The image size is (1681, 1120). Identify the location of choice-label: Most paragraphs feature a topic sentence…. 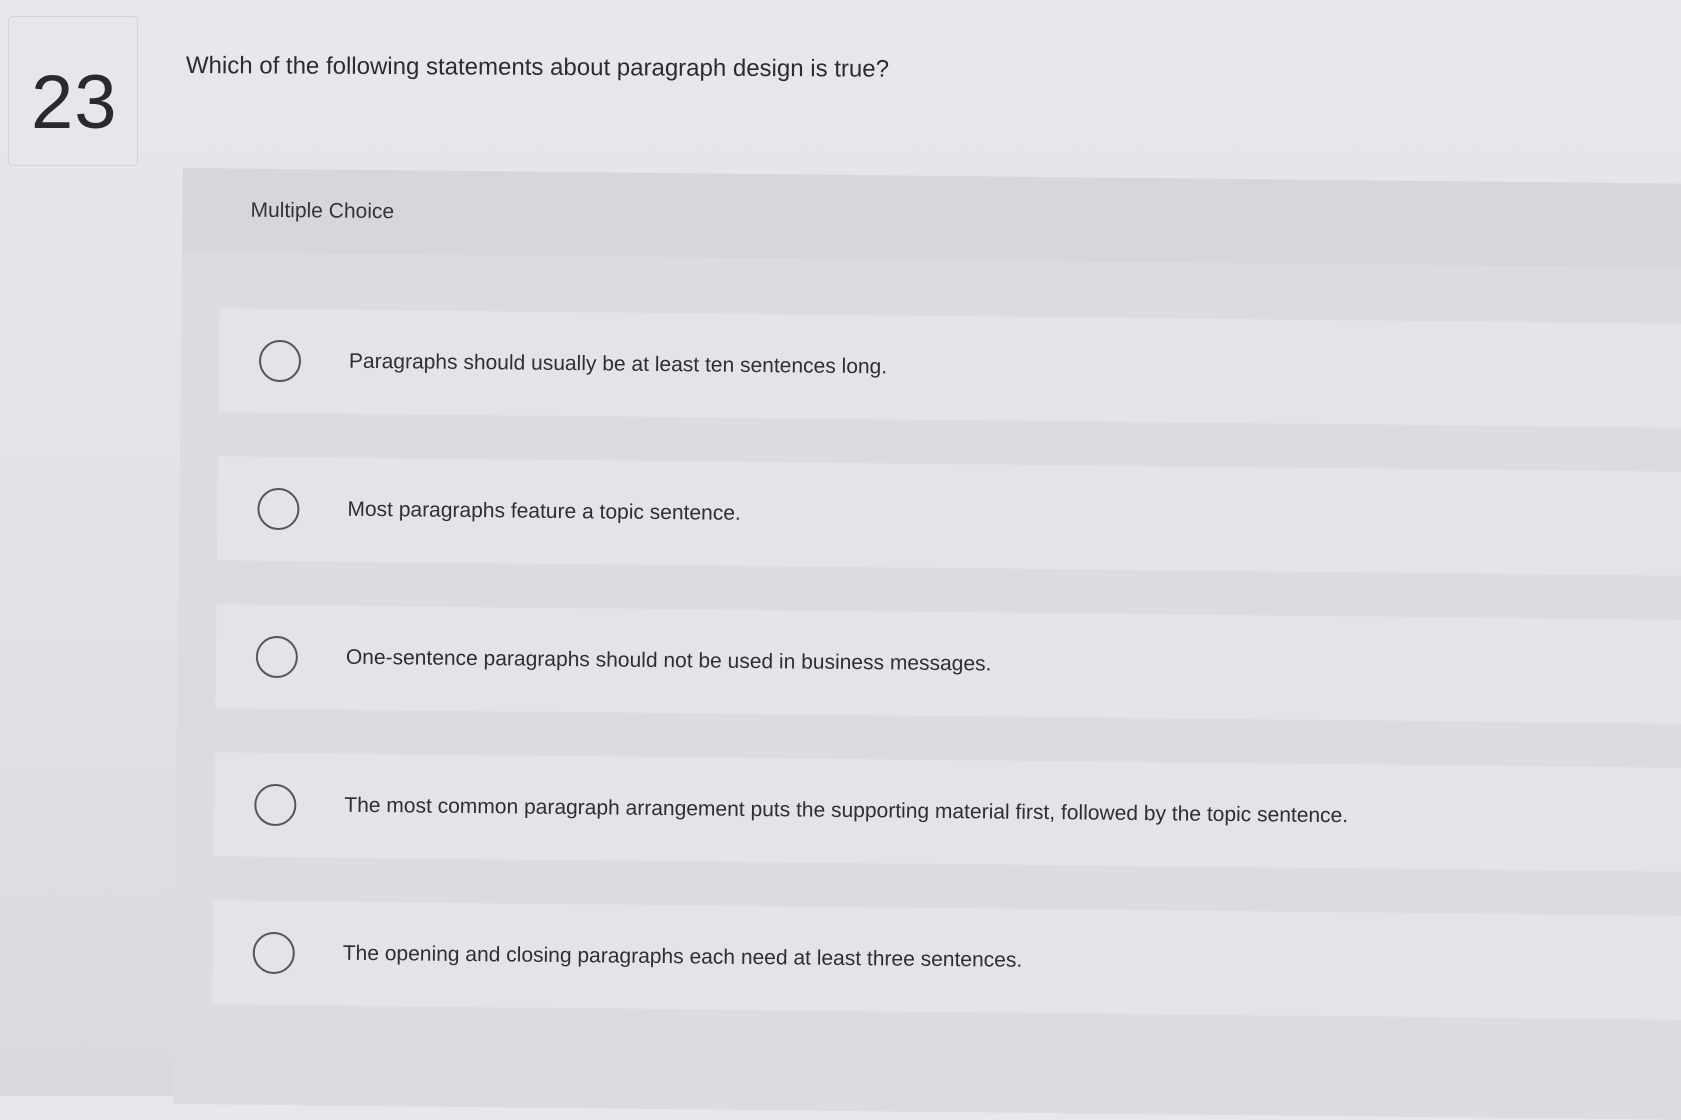
(544, 511).